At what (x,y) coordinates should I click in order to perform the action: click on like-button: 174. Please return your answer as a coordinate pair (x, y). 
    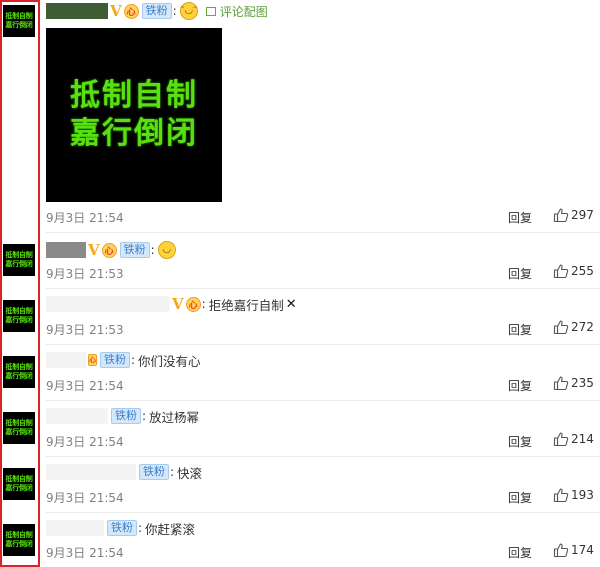
    Looking at the image, I should click on (573, 550).